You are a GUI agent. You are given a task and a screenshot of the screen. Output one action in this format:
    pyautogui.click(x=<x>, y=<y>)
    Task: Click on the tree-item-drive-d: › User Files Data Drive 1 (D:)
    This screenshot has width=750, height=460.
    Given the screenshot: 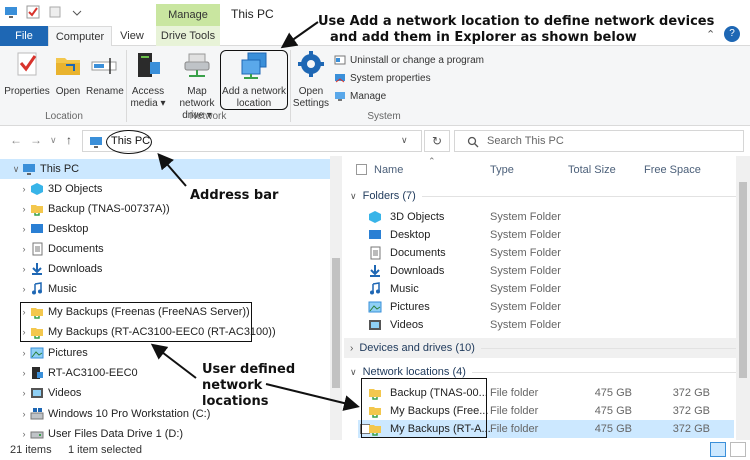 What is the action you would take?
    pyautogui.click(x=165, y=432)
    